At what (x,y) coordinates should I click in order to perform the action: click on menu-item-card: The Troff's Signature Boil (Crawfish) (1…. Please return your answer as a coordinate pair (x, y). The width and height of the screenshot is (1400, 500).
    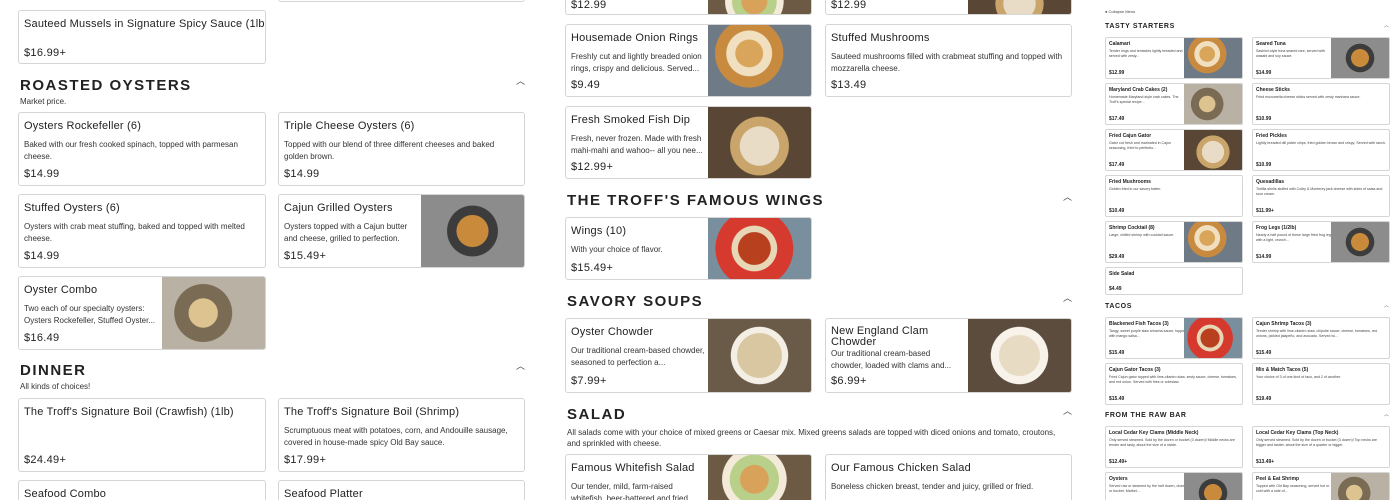
    Looking at the image, I should click on (142, 435).